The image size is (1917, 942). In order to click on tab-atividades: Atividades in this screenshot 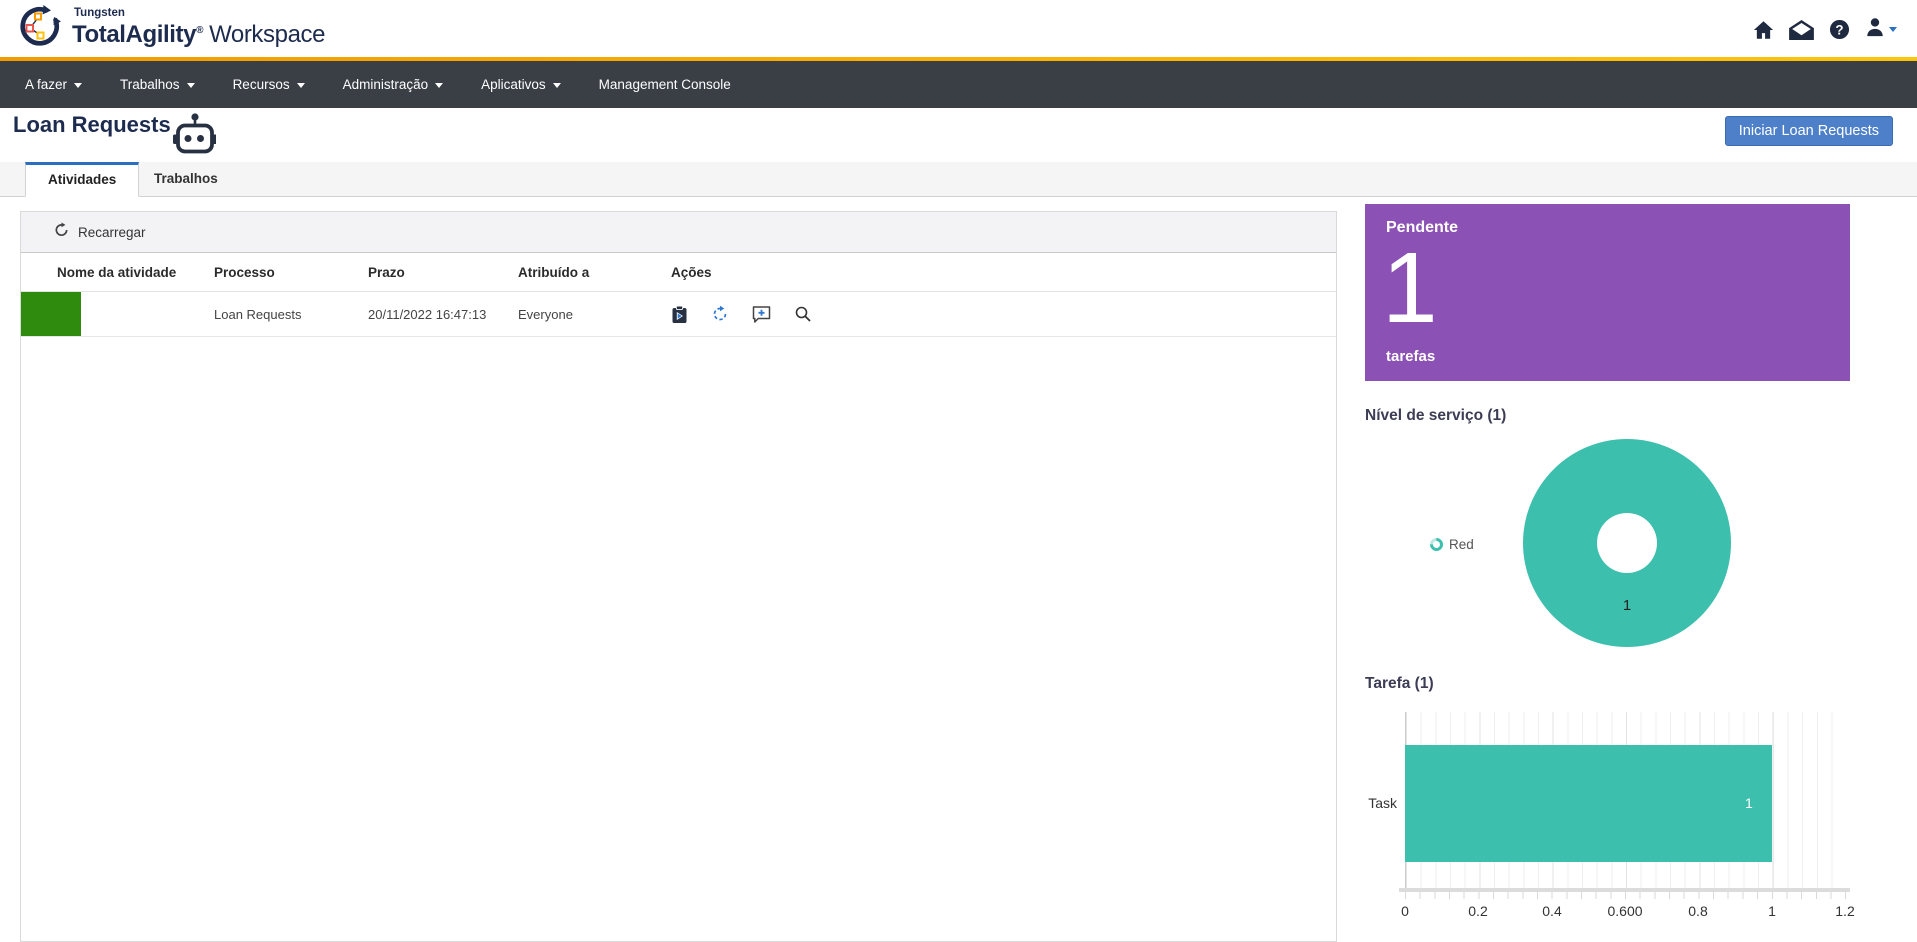, I will do `click(82, 179)`.